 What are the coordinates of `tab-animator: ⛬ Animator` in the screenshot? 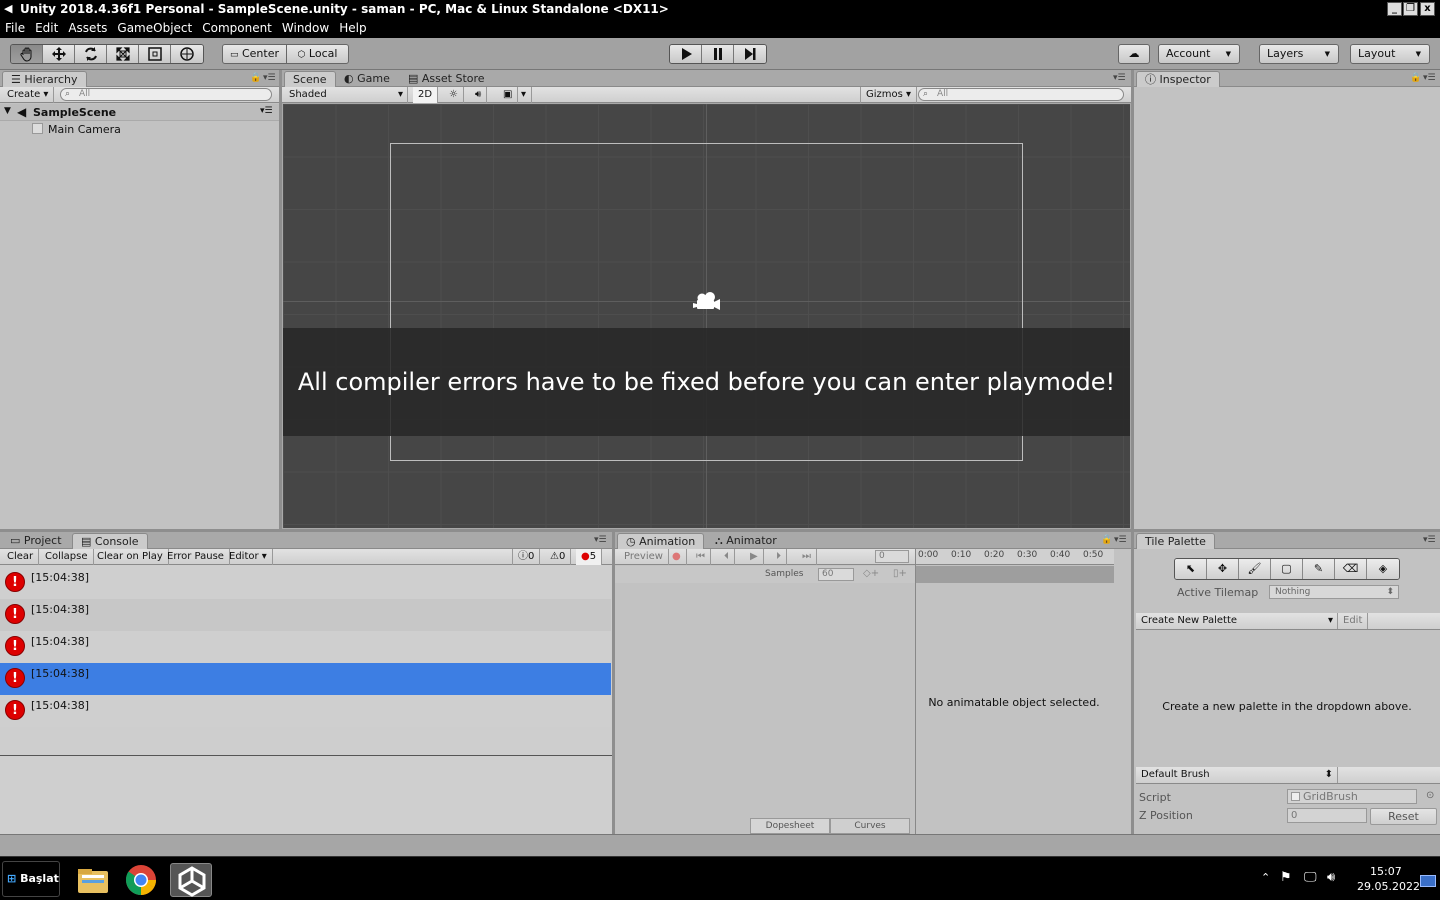 It's located at (746, 541).